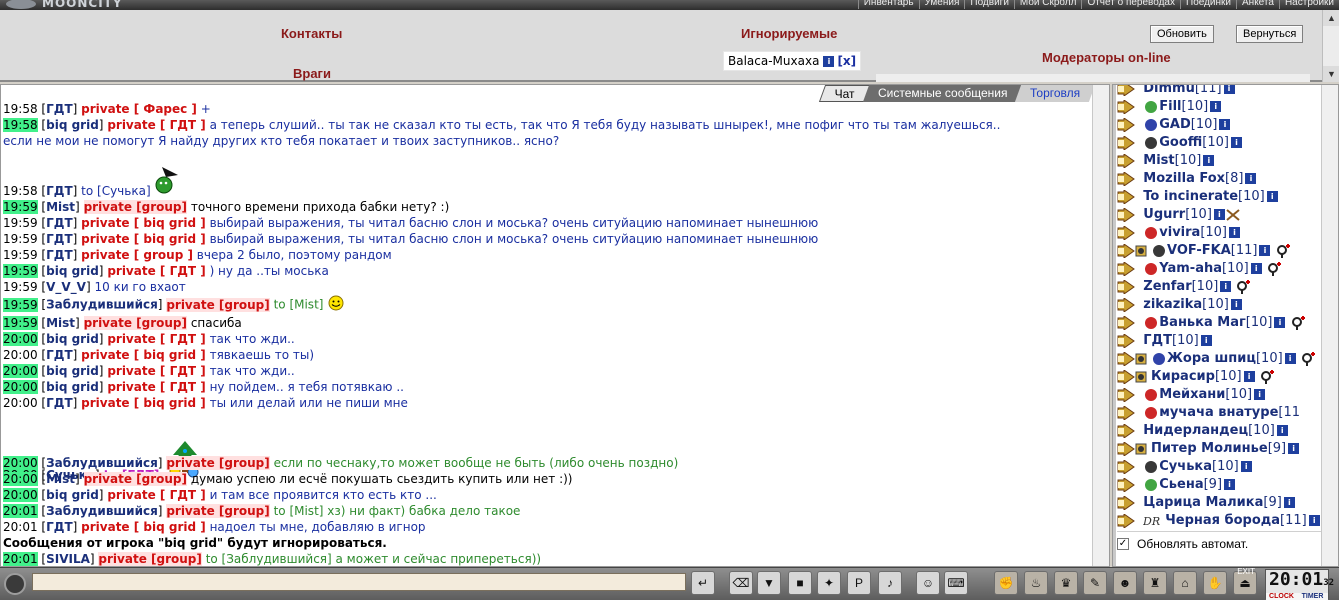  Describe the element at coordinates (1331, 18) in the screenshot. I see `scroll-up-icon: ▲` at that location.